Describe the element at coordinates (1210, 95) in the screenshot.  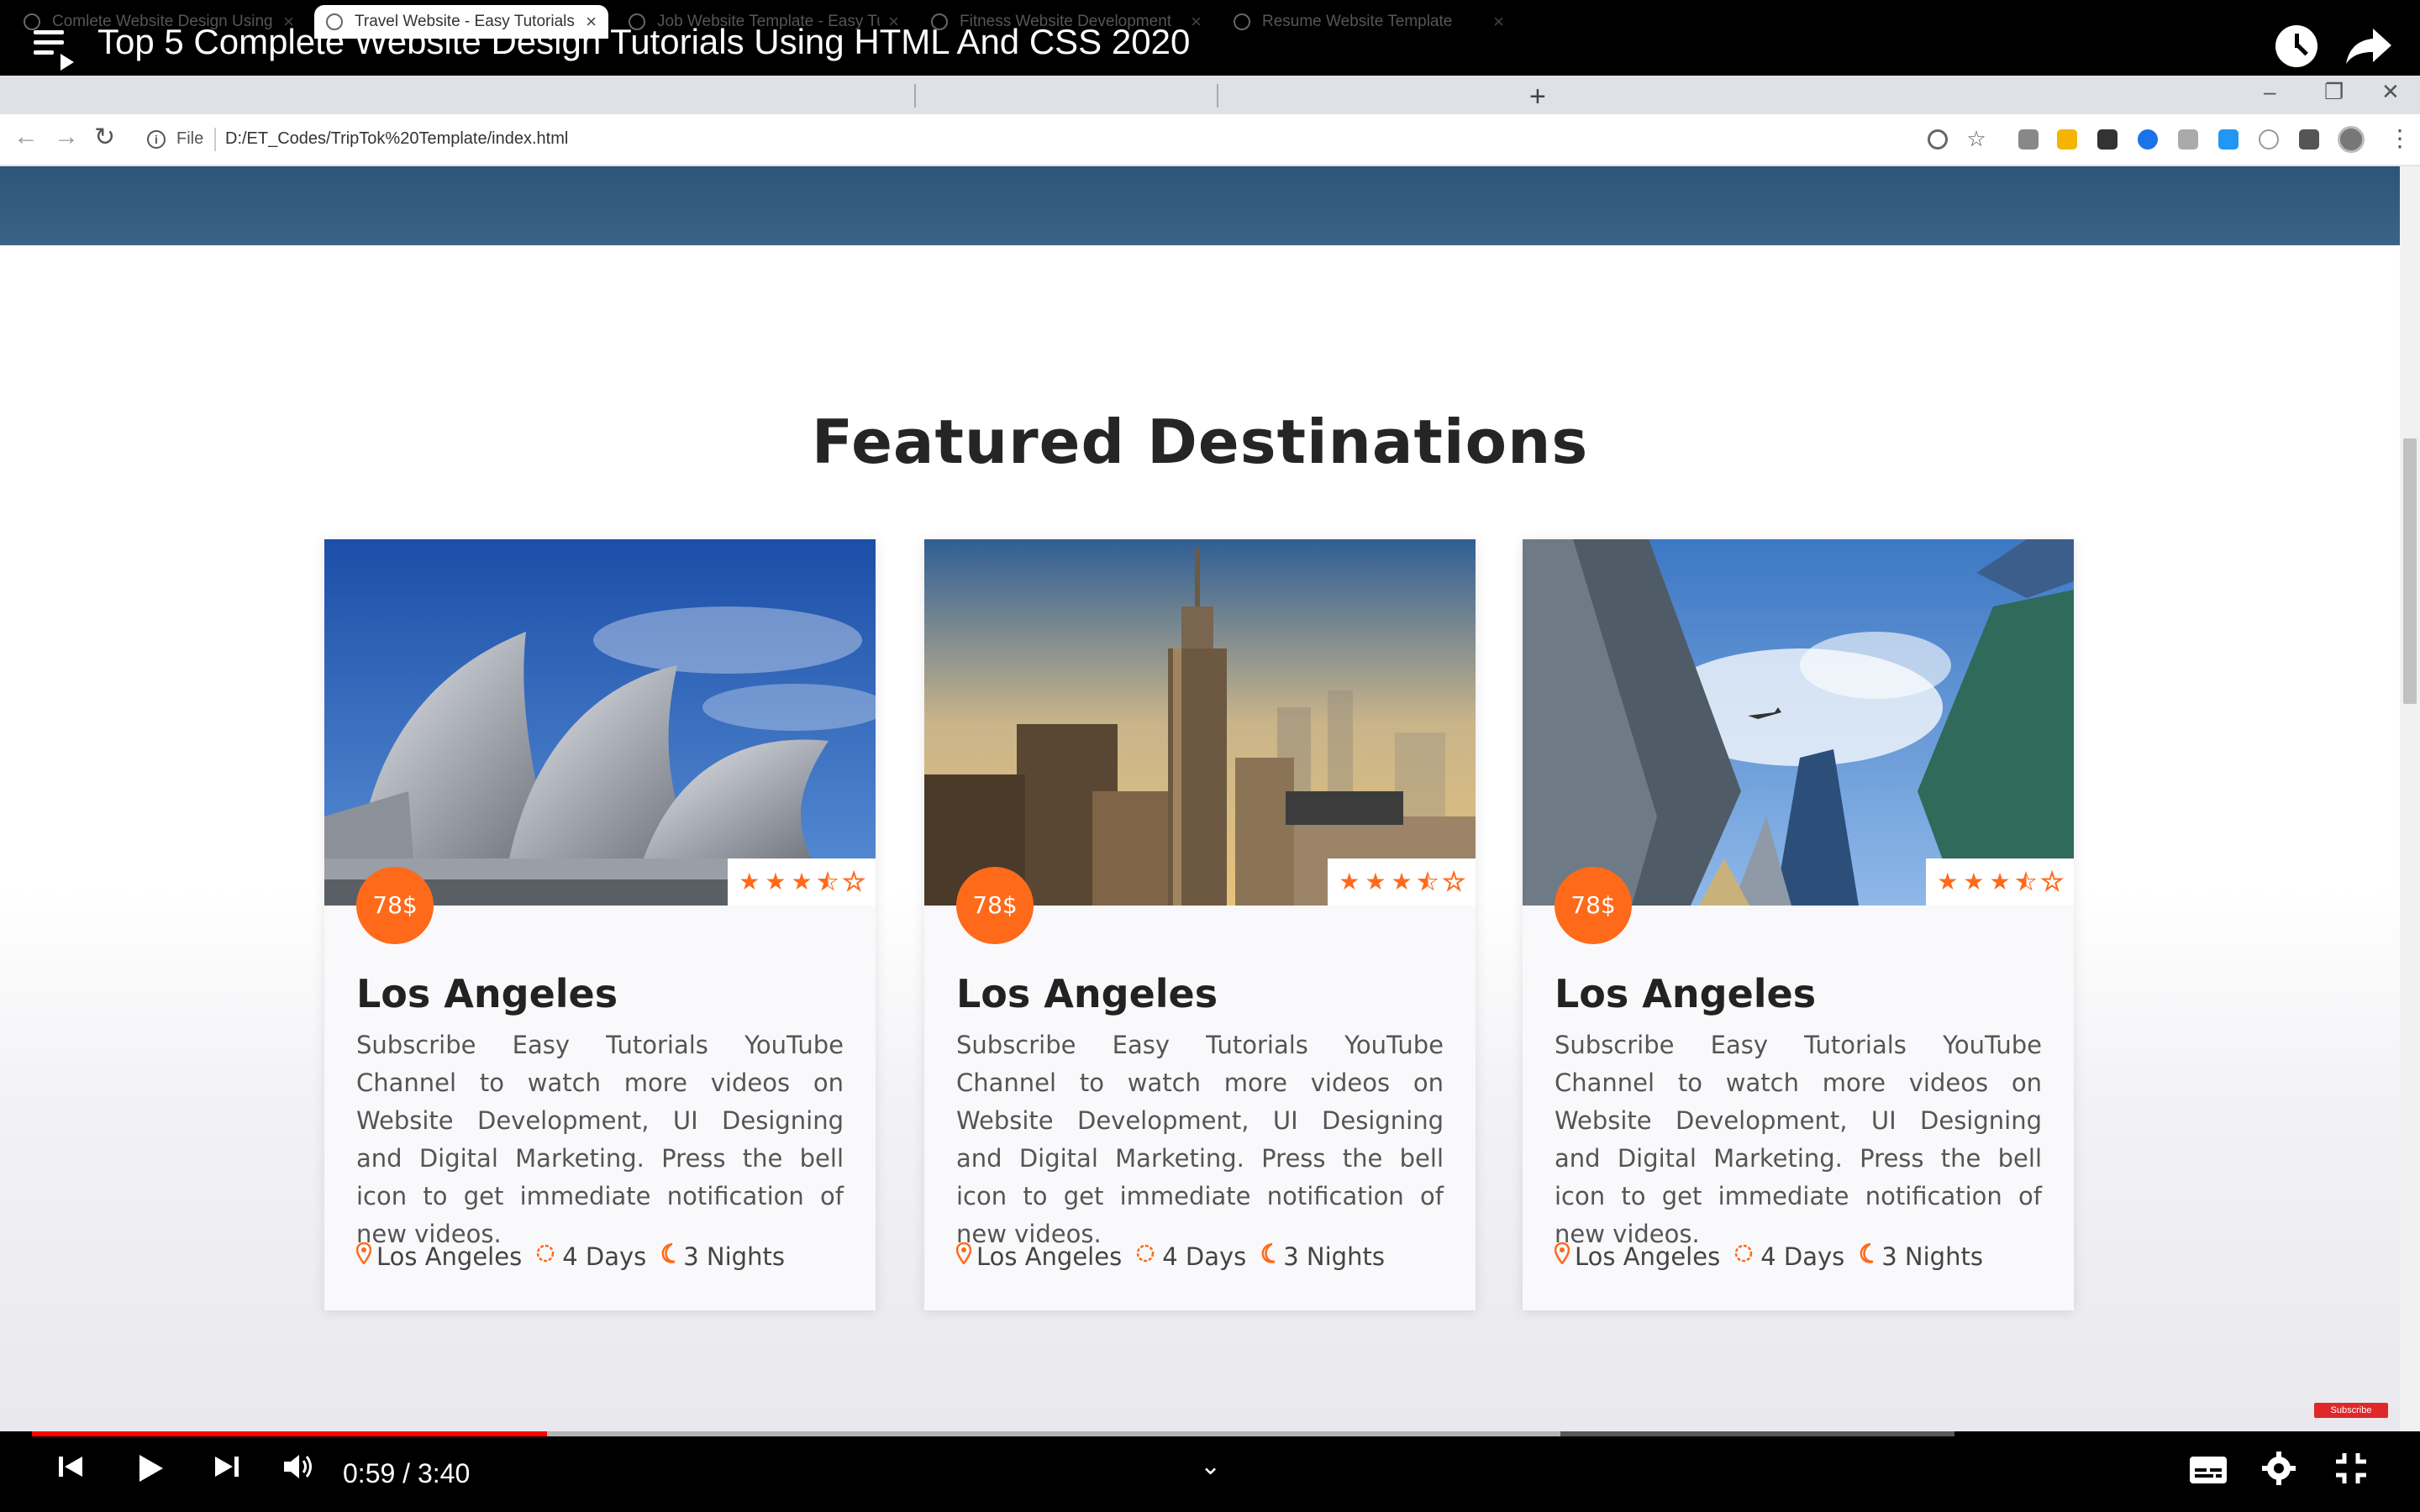
I see `browser-tab-bar` at that location.